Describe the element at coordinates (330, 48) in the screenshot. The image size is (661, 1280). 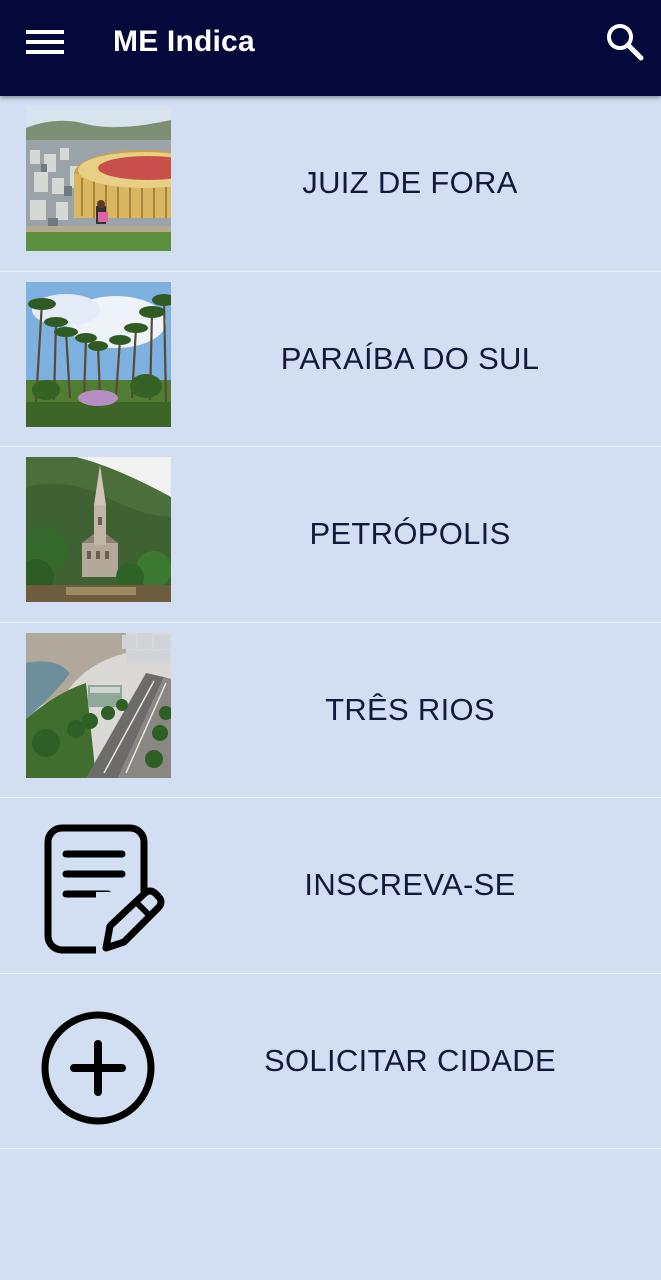
I see `app-bar: ME Indica` at that location.